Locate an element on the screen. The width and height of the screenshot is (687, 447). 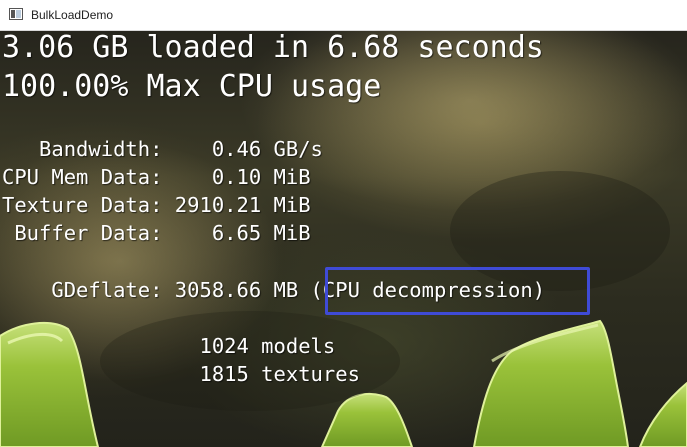
texture-data-stat: Texture Data: 2910.21 MiB is located at coordinates (156, 205).